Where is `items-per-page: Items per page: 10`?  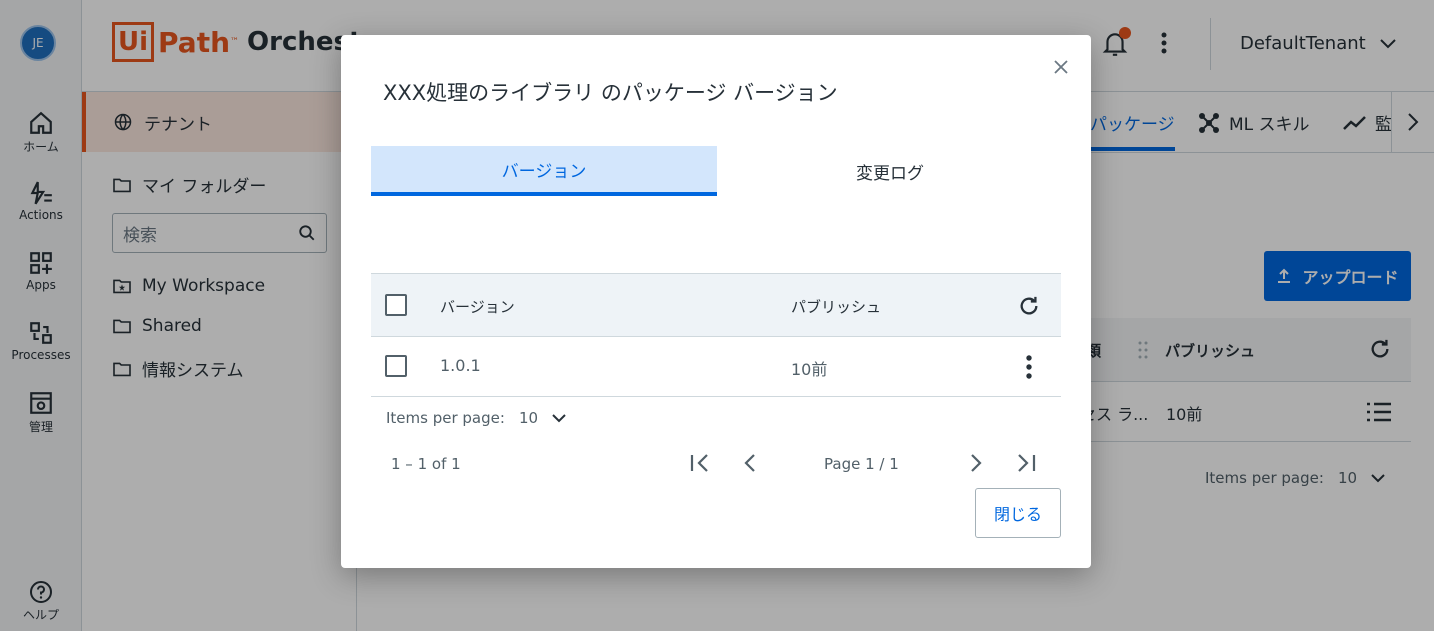 items-per-page: Items per page: 10 is located at coordinates (476, 418).